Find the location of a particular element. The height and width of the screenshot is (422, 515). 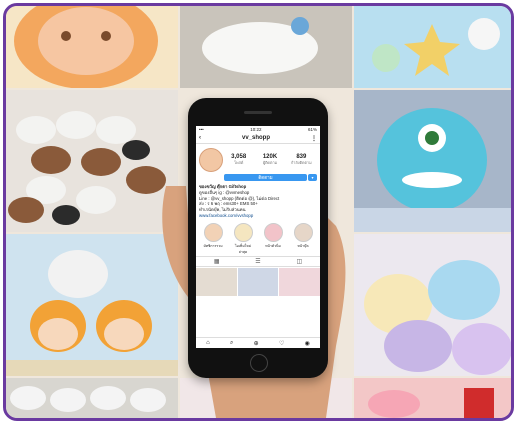

post-grid is located at coordinates (258, 281).